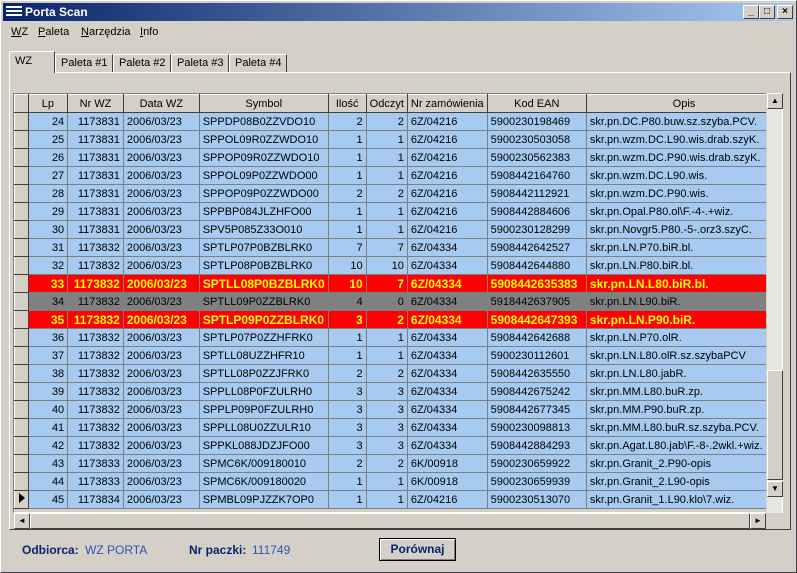 This screenshot has height=573, width=797. I want to click on cell-lp: 39, so click(48, 391).